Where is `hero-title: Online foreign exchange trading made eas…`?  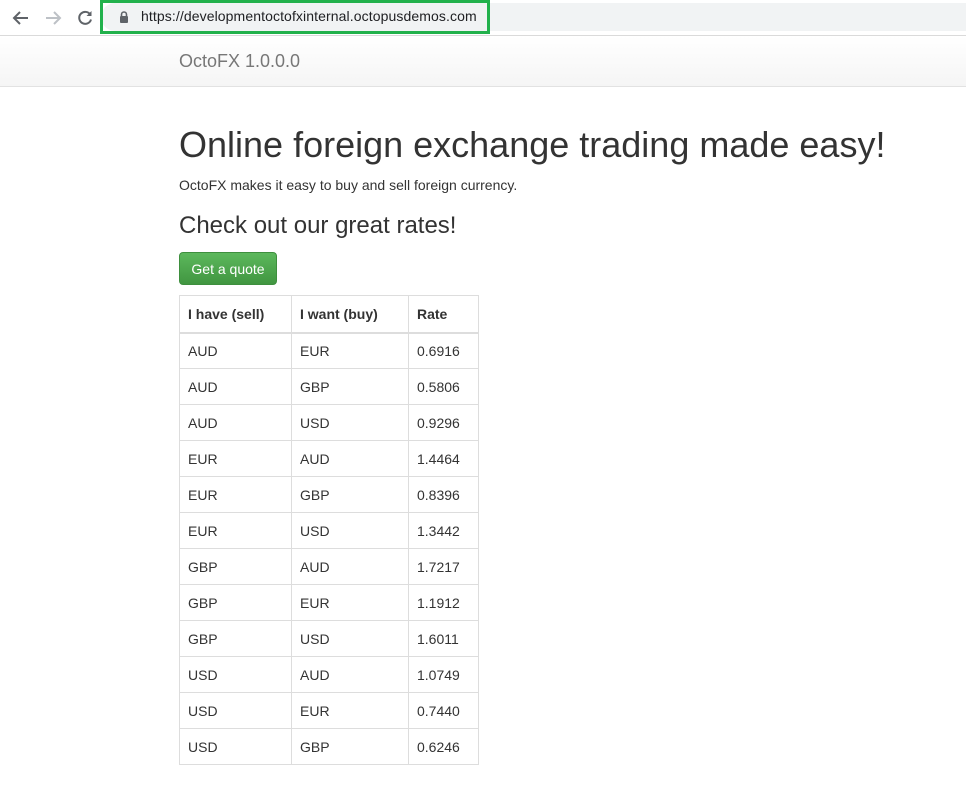
hero-title: Online foreign exchange trading made eas… is located at coordinates (532, 144).